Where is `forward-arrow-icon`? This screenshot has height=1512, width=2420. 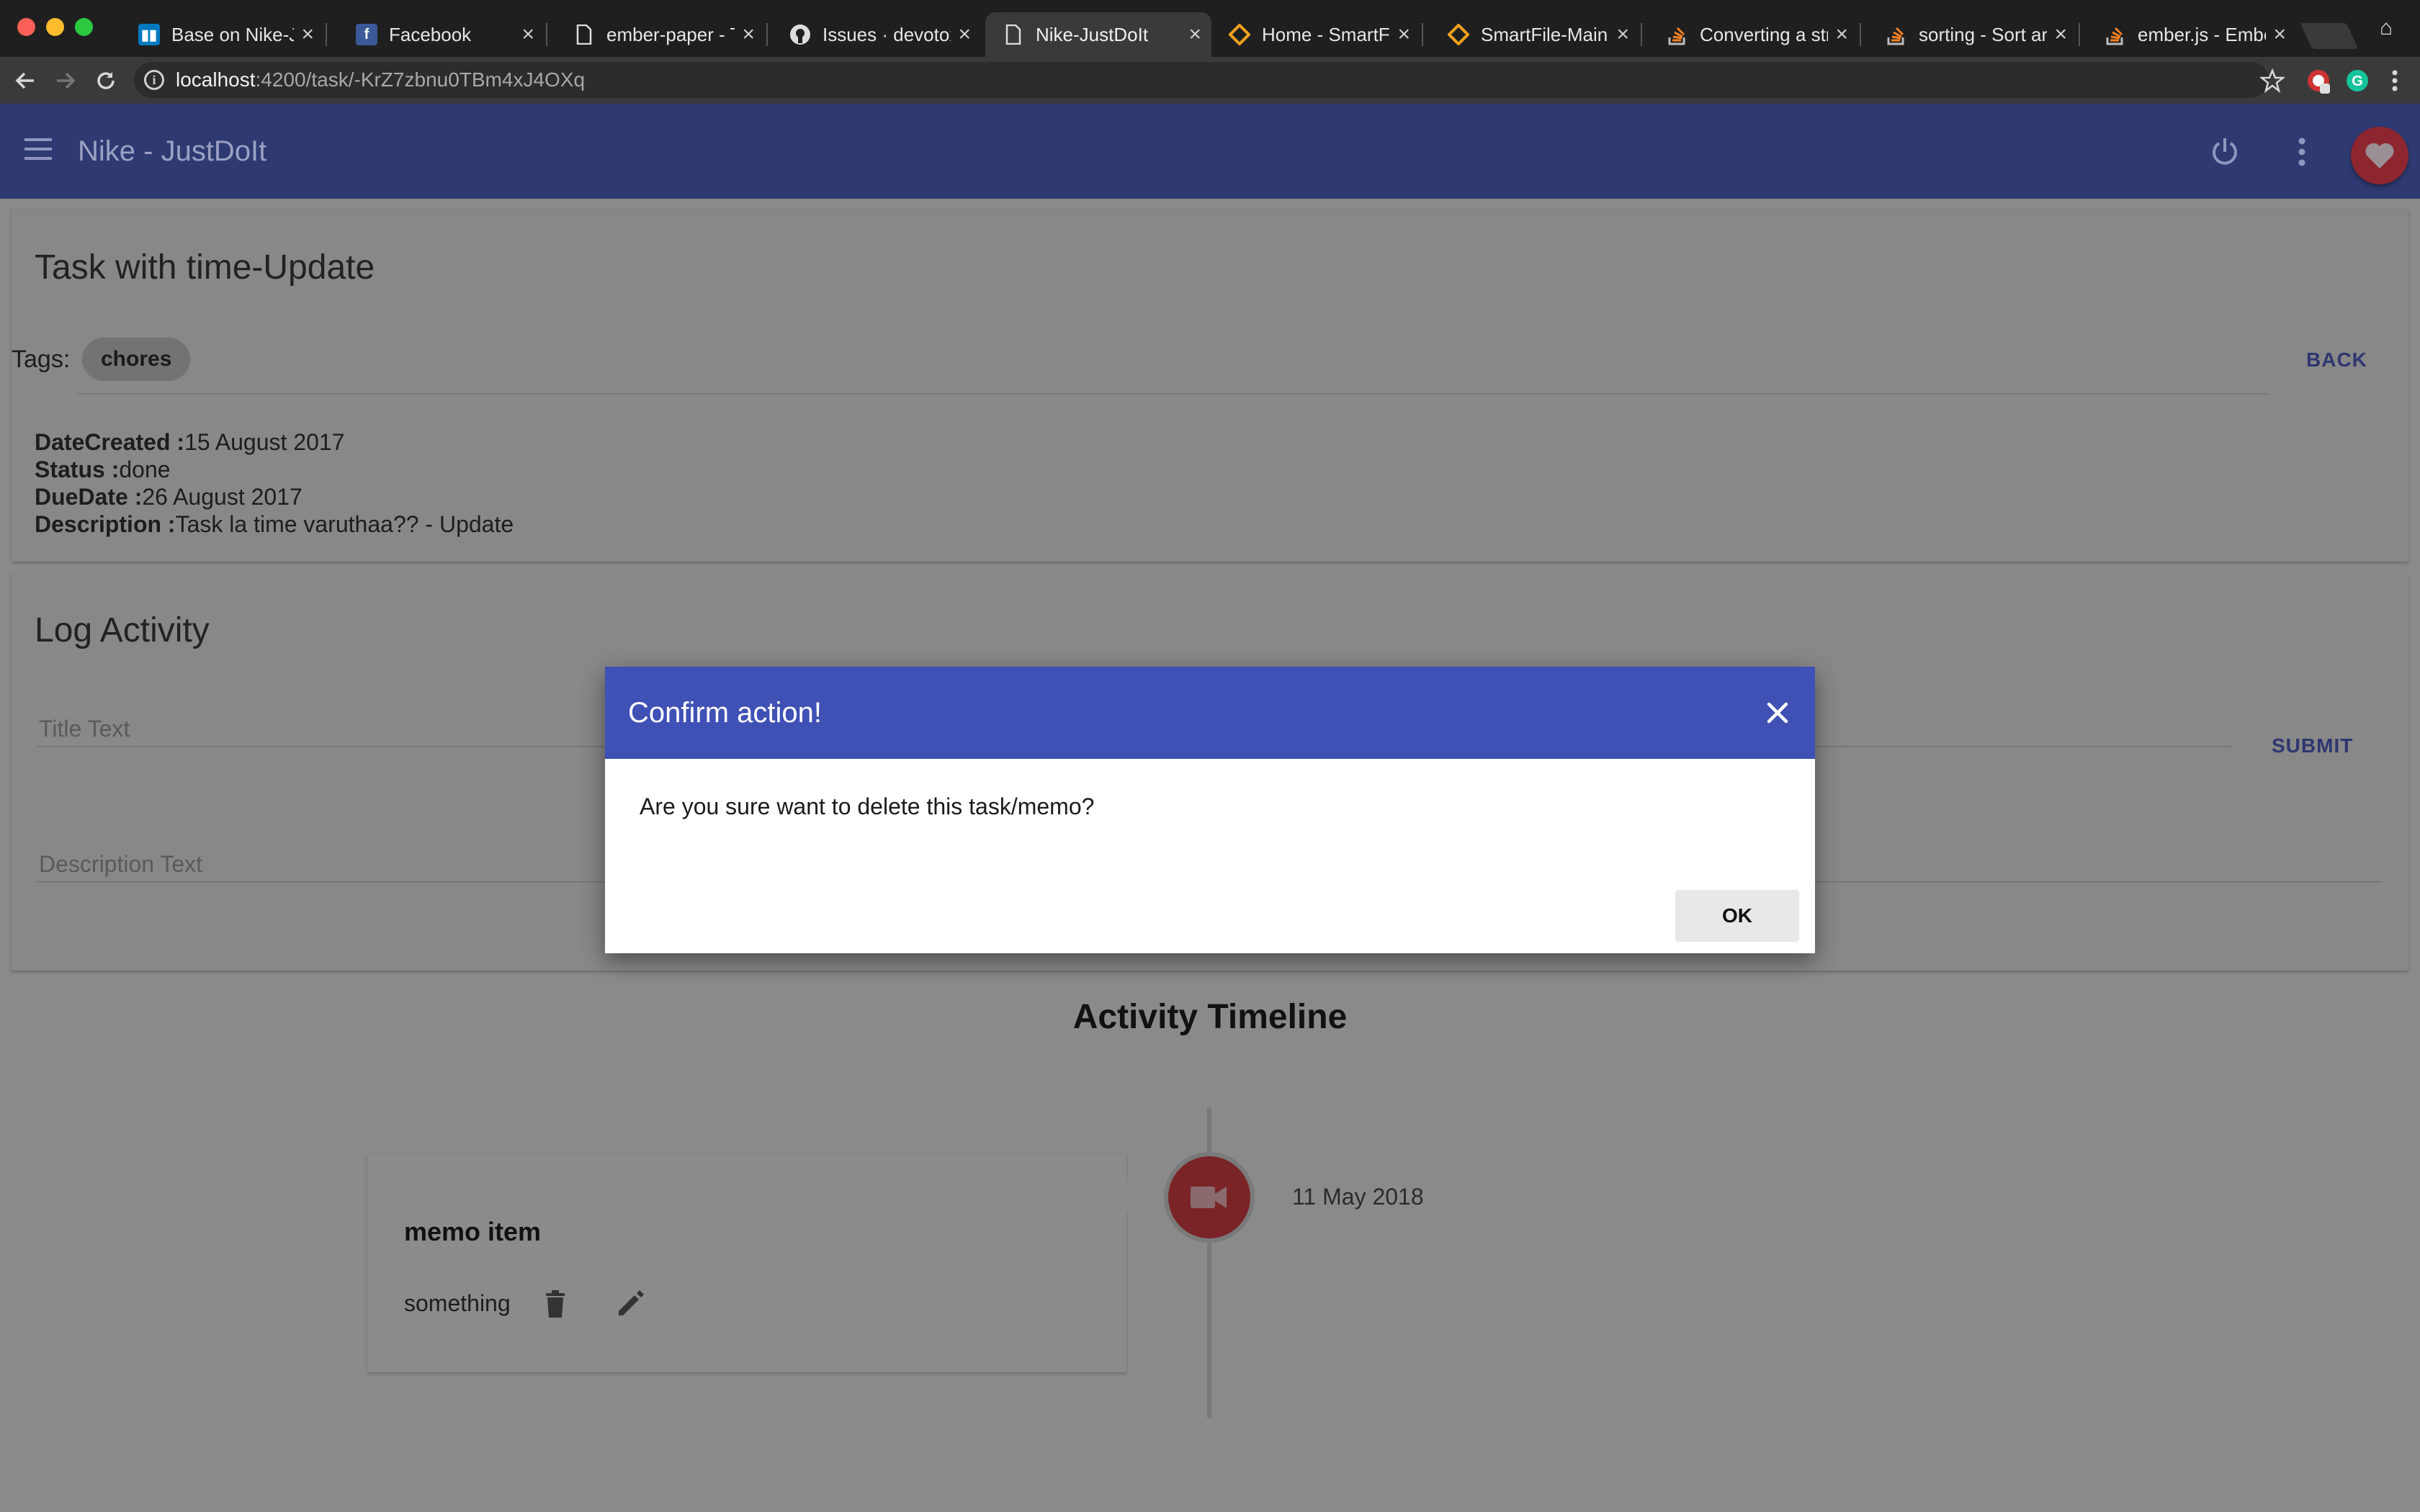 forward-arrow-icon is located at coordinates (66, 81).